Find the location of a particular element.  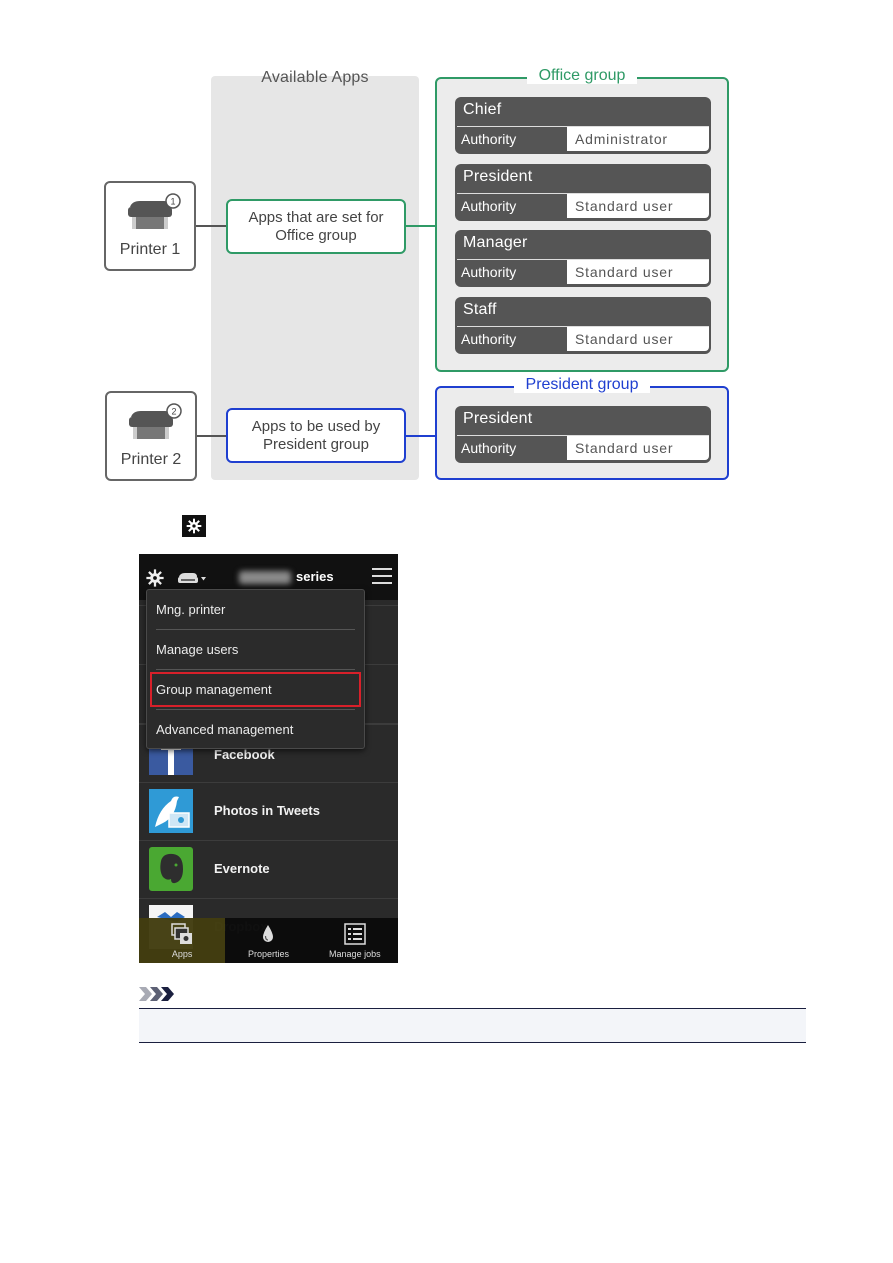

office-apps-box: Apps that are set for Office group is located at coordinates (316, 226).